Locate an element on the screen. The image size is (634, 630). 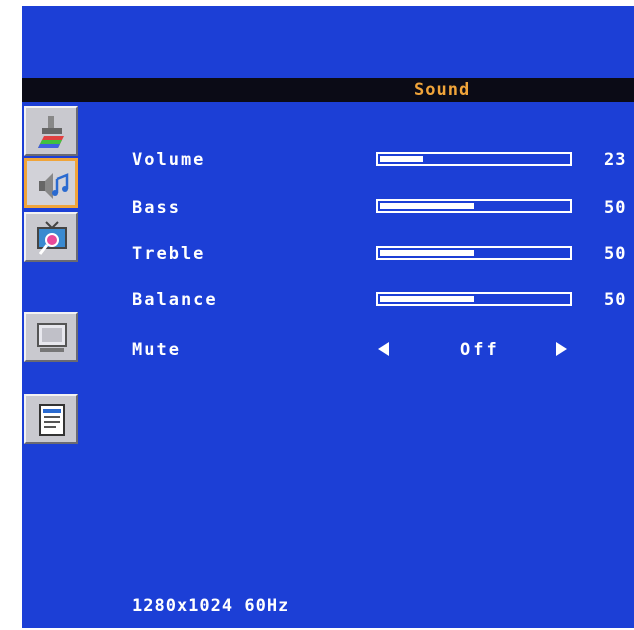
volume-slider is located at coordinates (474, 159).